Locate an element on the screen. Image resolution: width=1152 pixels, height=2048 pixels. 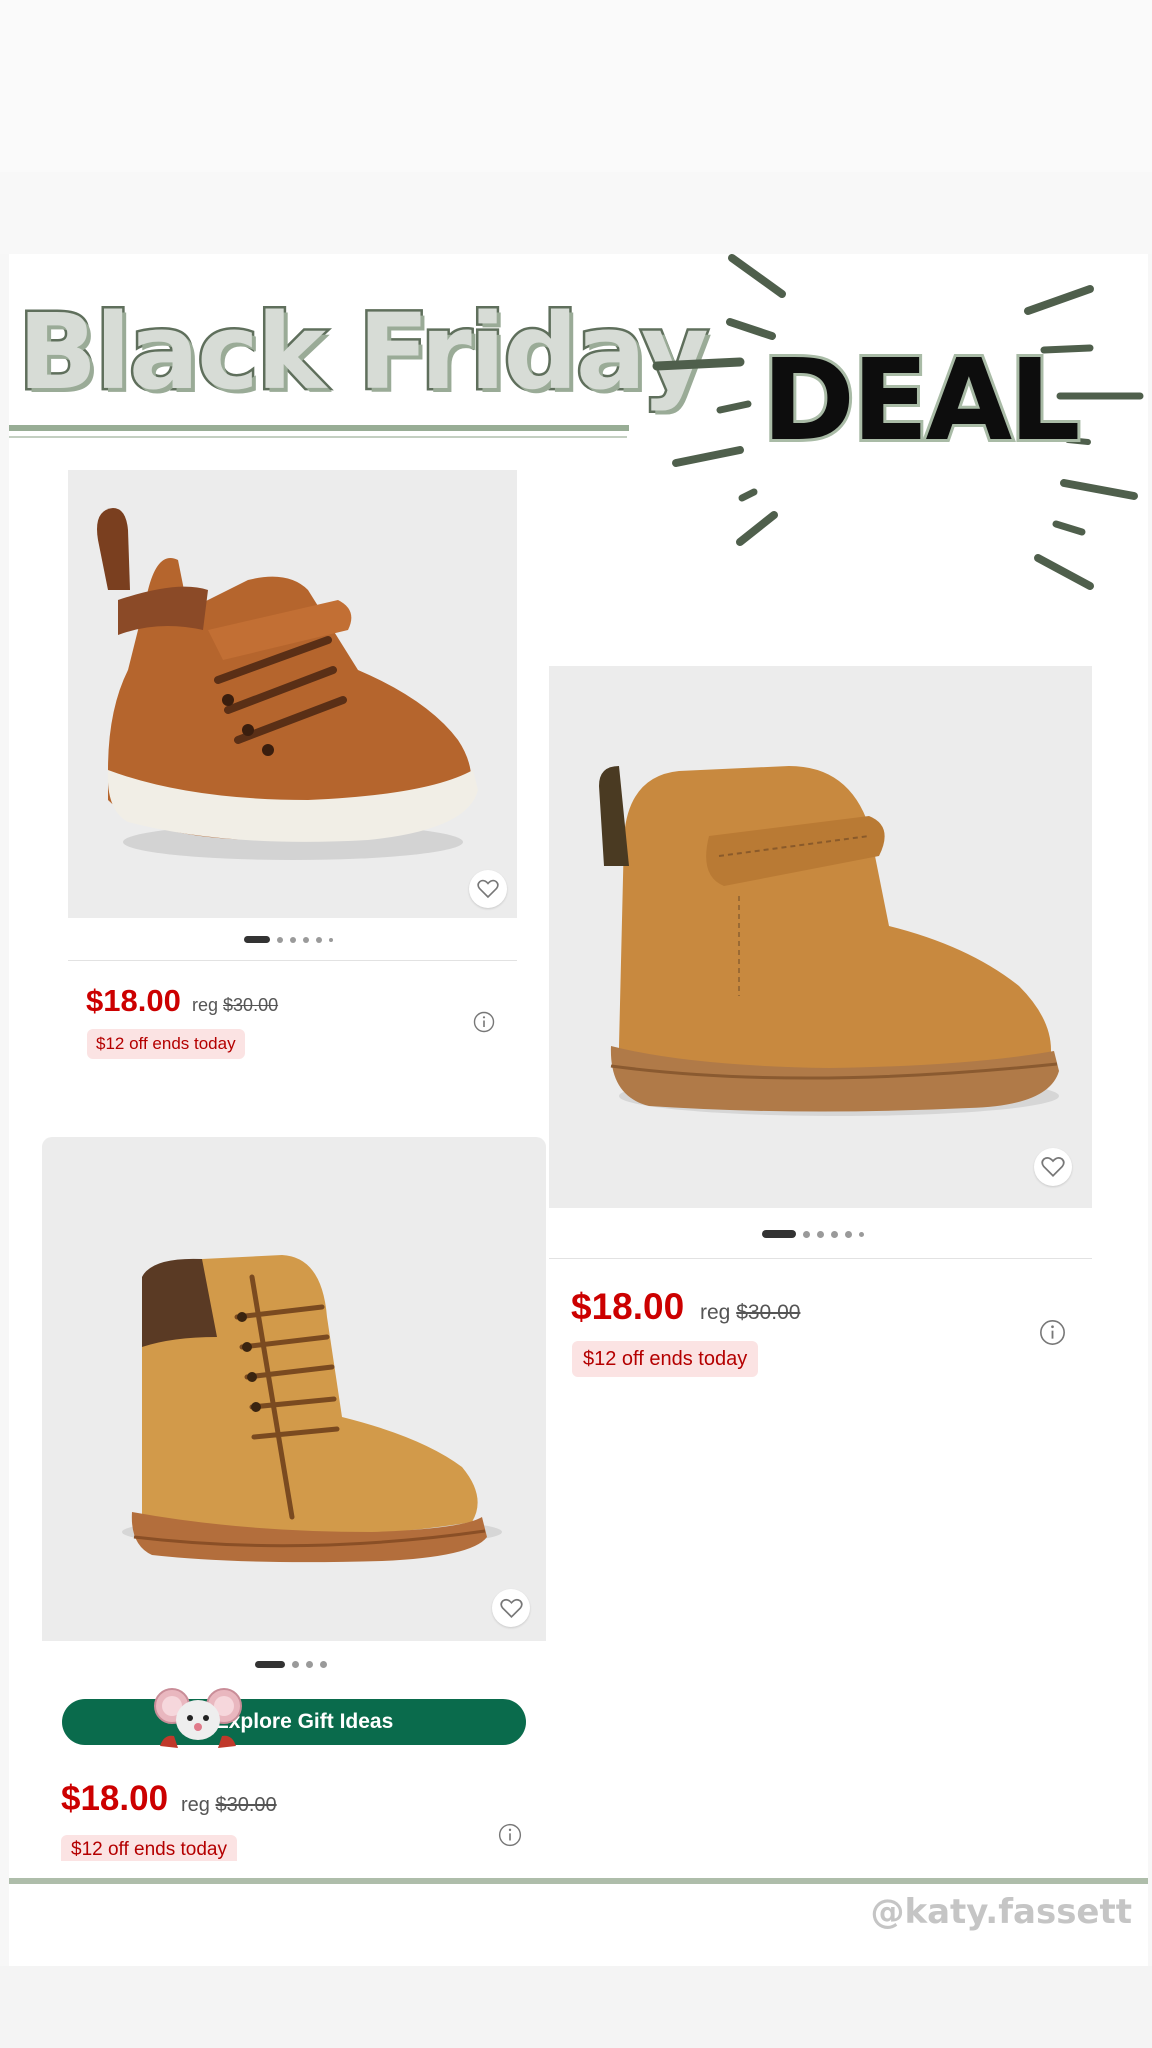
chukka-boot-illustration is located at coordinates (829, 941).